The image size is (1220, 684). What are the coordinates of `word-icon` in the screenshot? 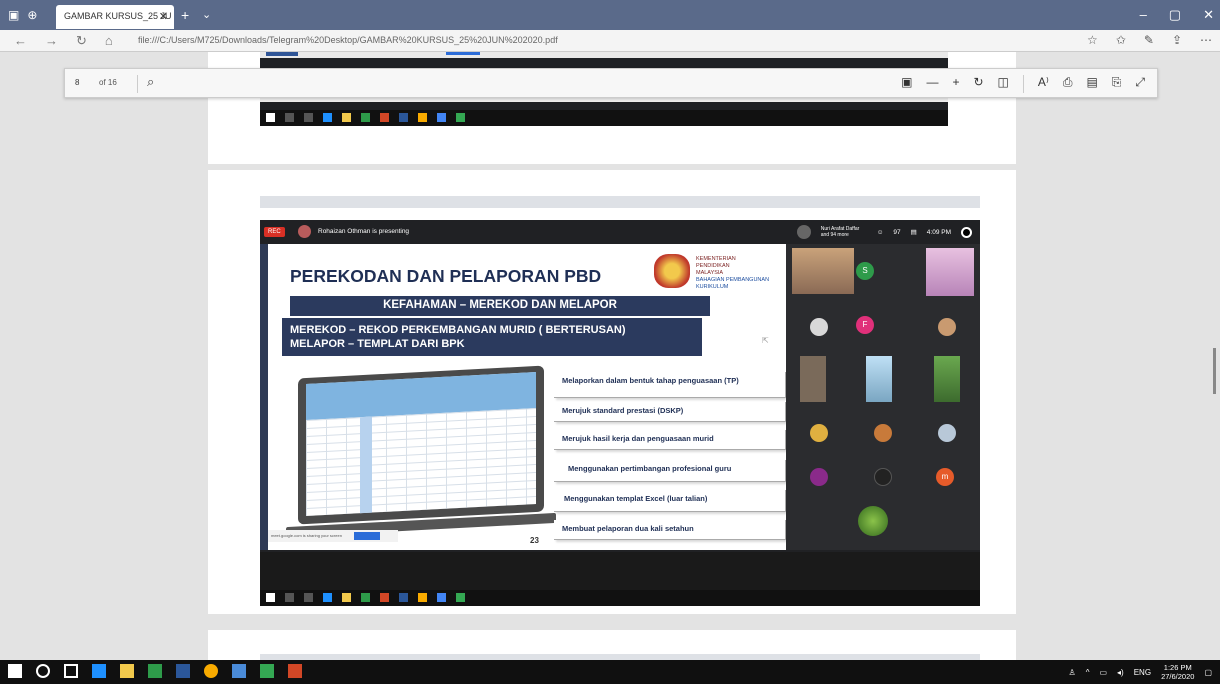 It's located at (183, 671).